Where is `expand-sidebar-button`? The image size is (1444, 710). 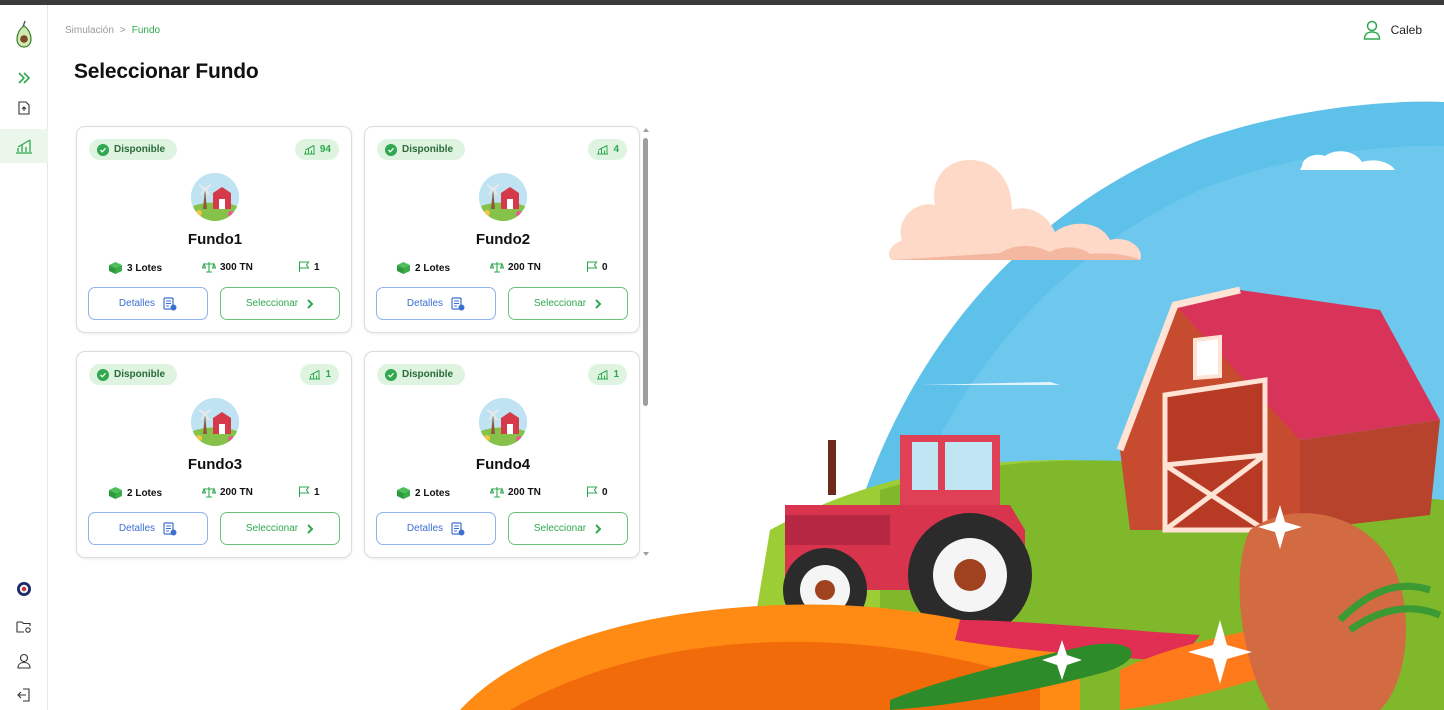 expand-sidebar-button is located at coordinates (24, 78).